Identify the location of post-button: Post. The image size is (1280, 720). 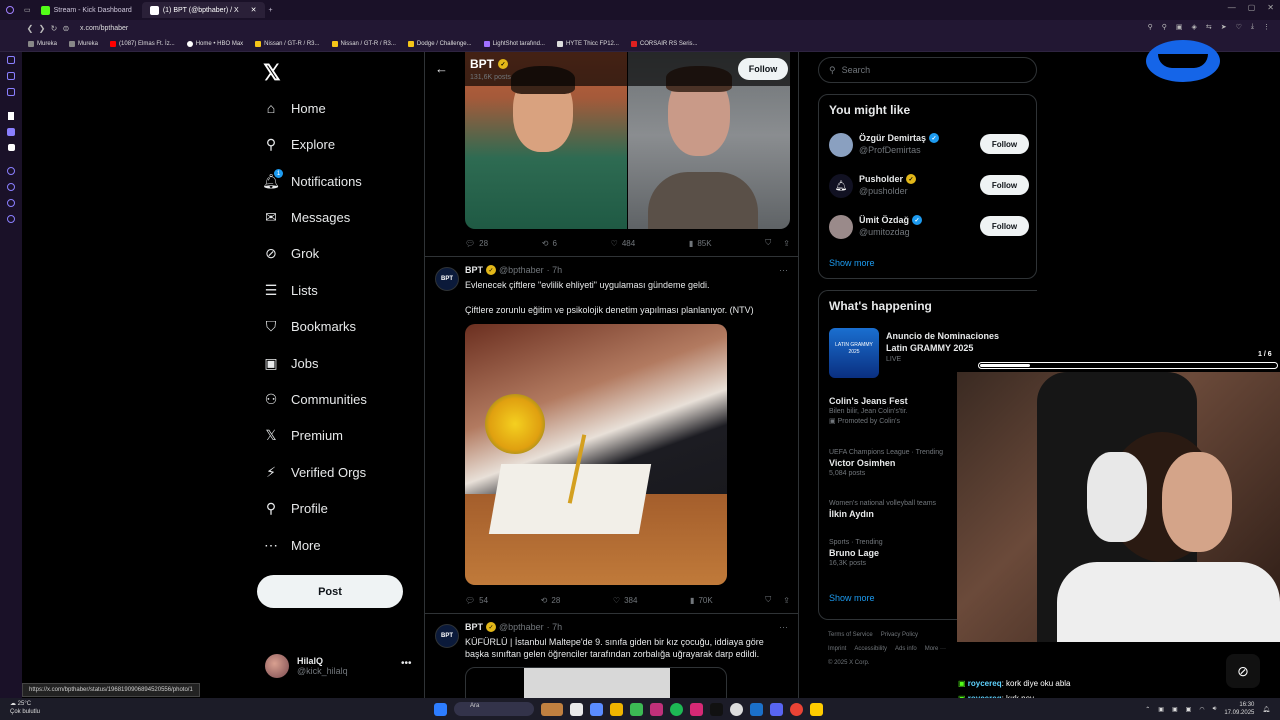
(330, 591).